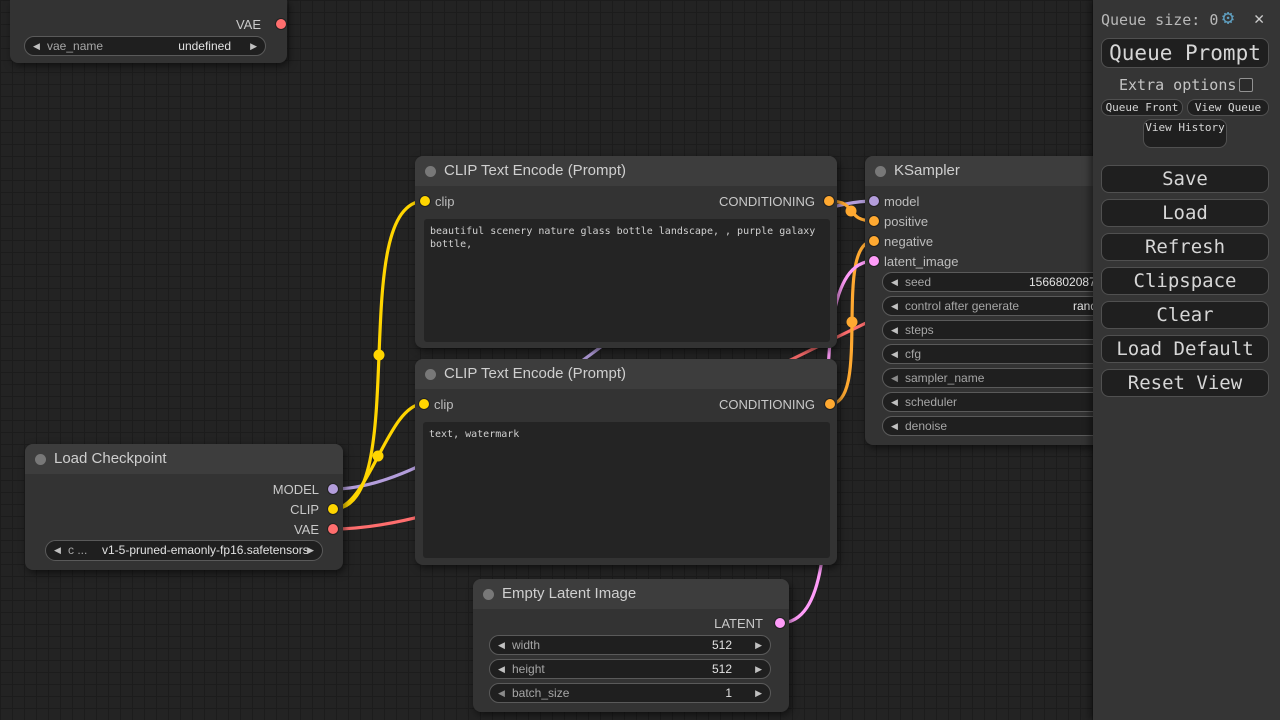  What do you see at coordinates (569, 593) in the screenshot?
I see `node-title: Empty Latent Image` at bounding box center [569, 593].